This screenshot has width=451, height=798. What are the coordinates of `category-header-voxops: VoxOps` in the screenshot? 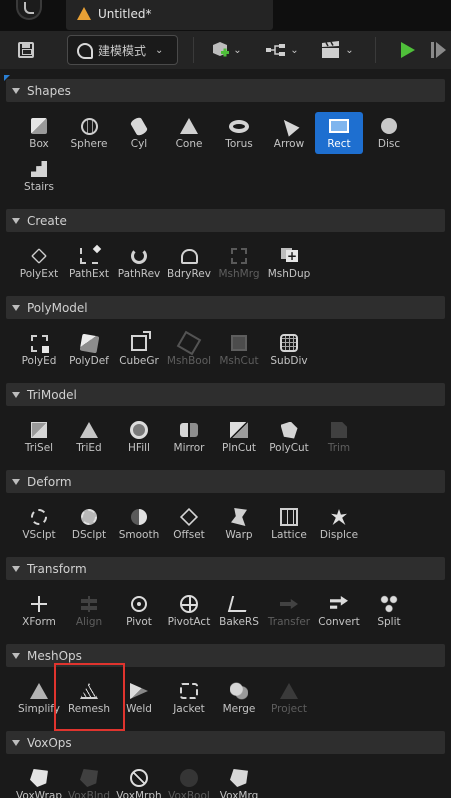 It's located at (225, 742).